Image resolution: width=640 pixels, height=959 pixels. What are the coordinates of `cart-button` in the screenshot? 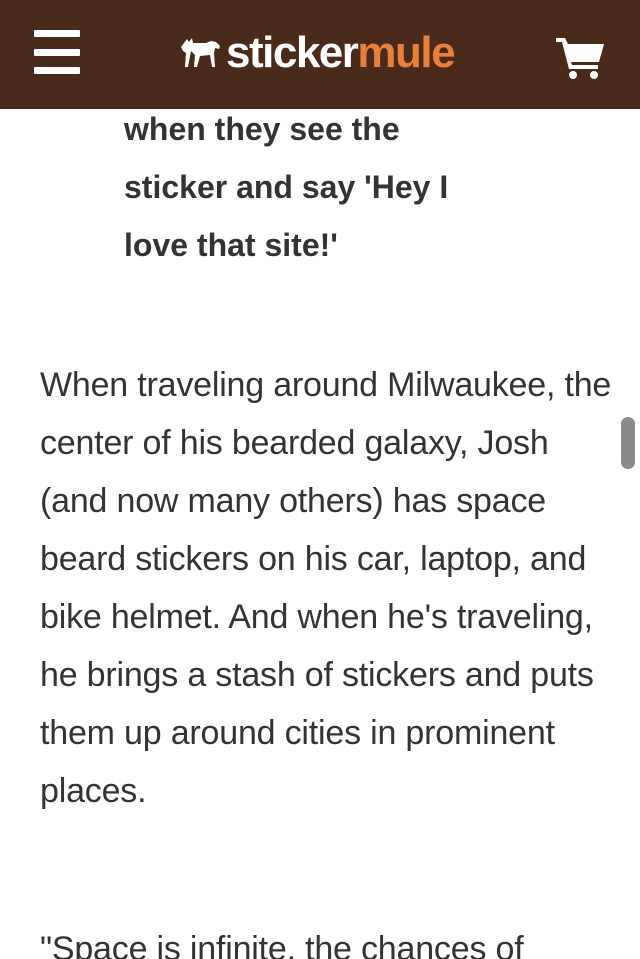 It's located at (581, 58).